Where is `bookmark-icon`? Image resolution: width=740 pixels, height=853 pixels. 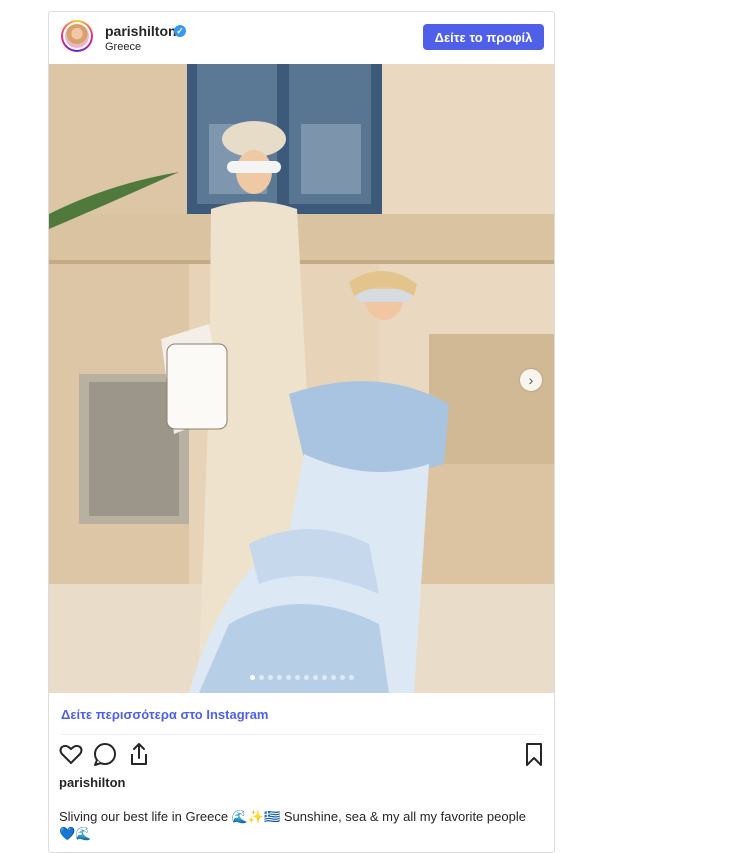
bookmark-icon is located at coordinates (534, 754).